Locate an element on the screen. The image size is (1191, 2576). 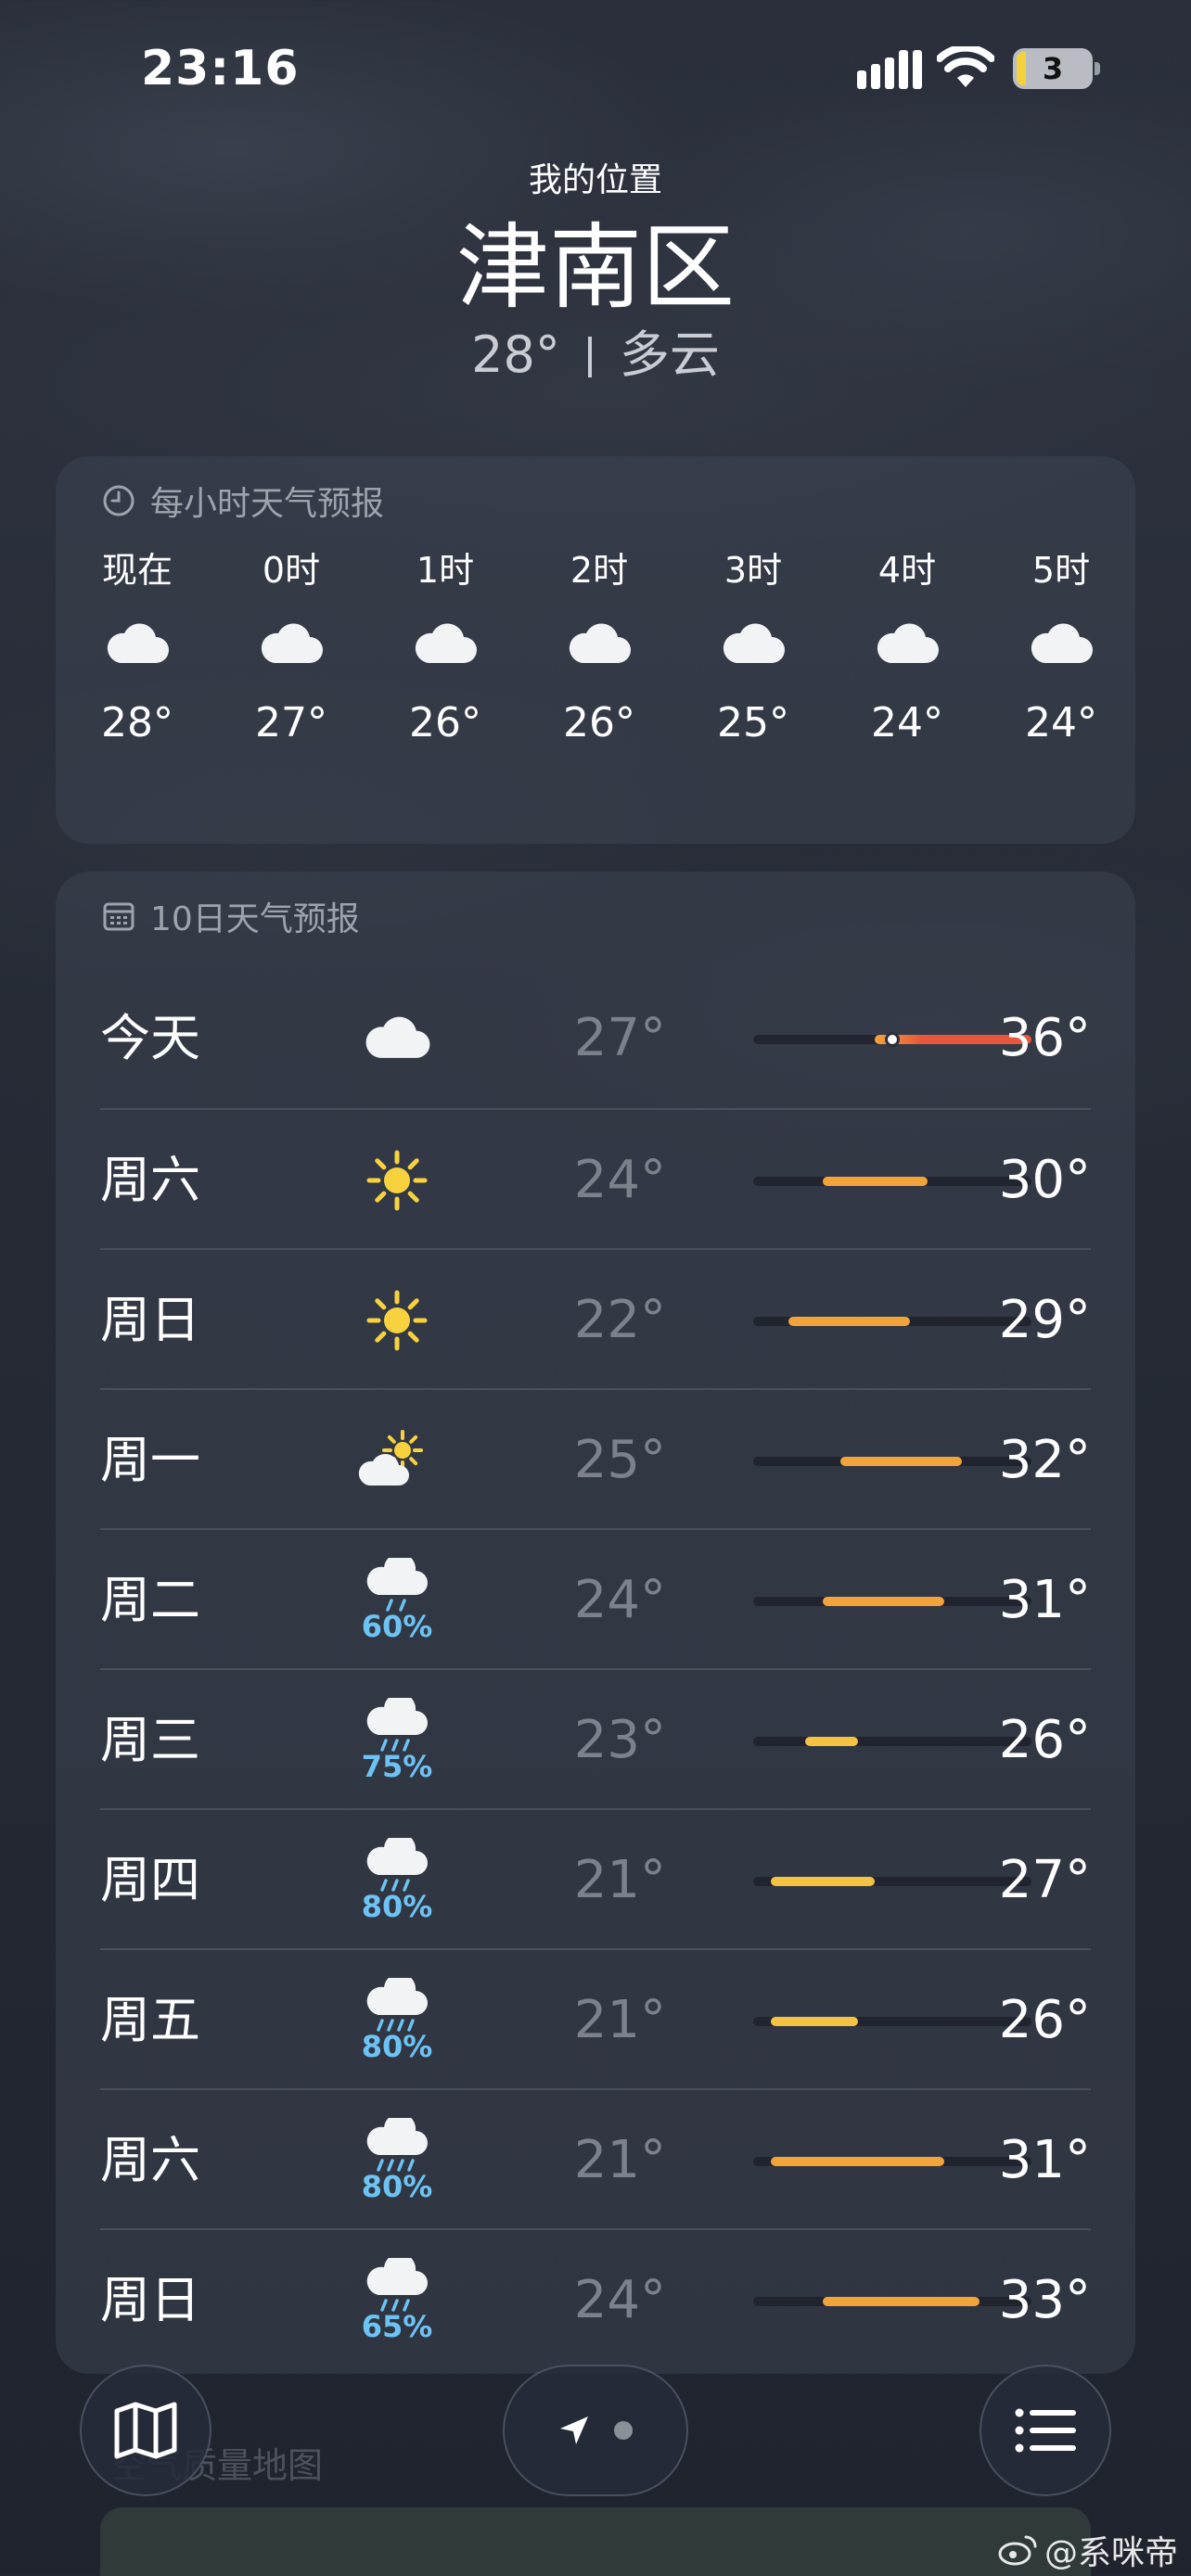
hour-label: 5时 is located at coordinates (1061, 570).